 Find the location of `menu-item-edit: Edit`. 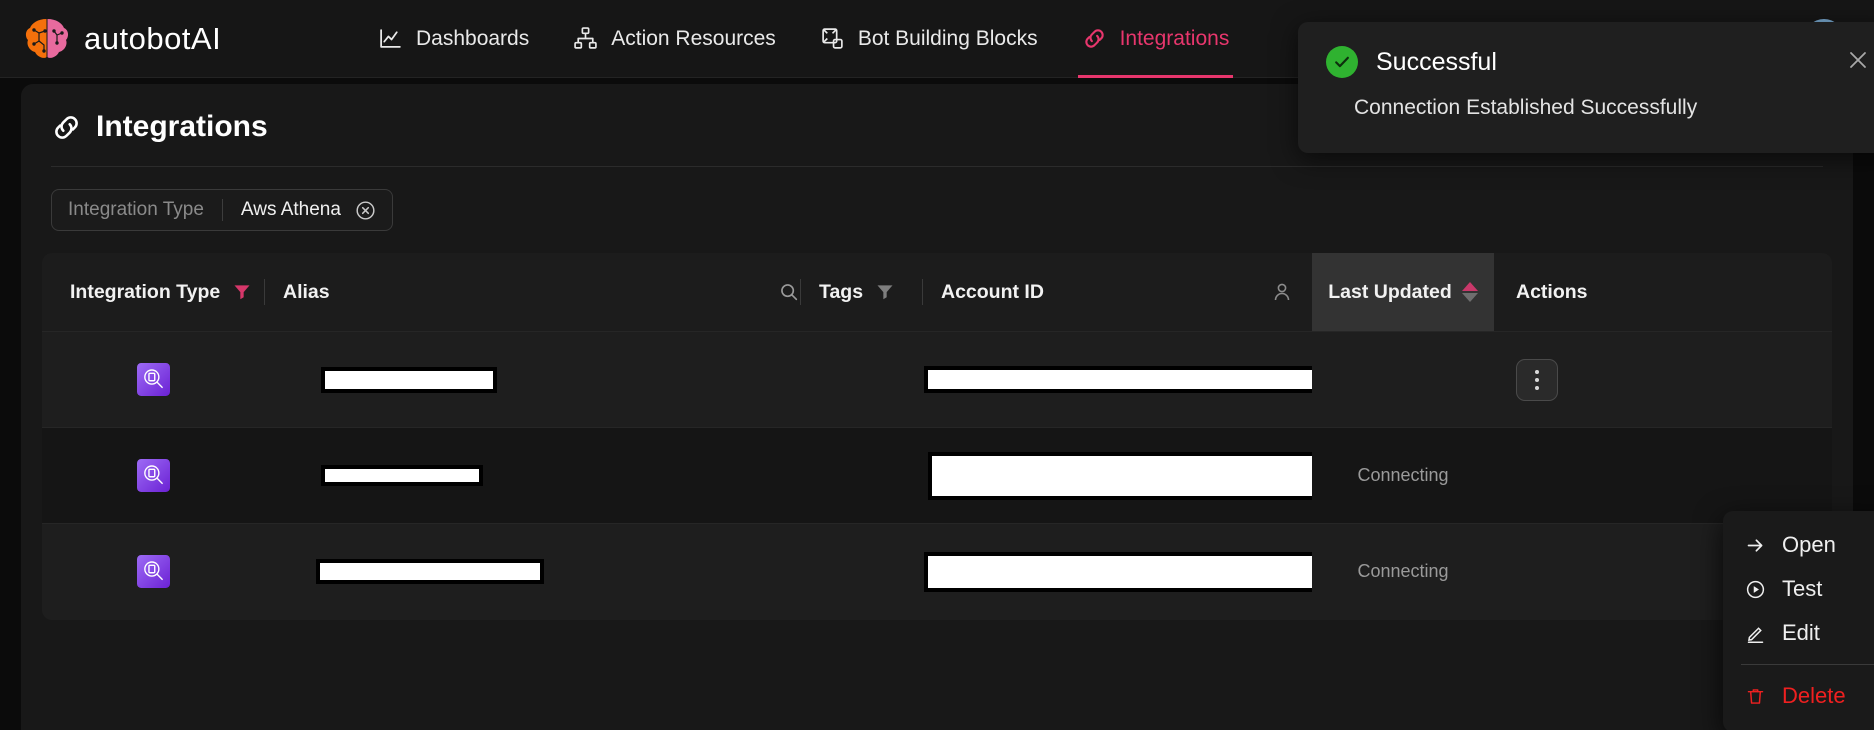

menu-item-edit: Edit is located at coordinates (1798, 633).